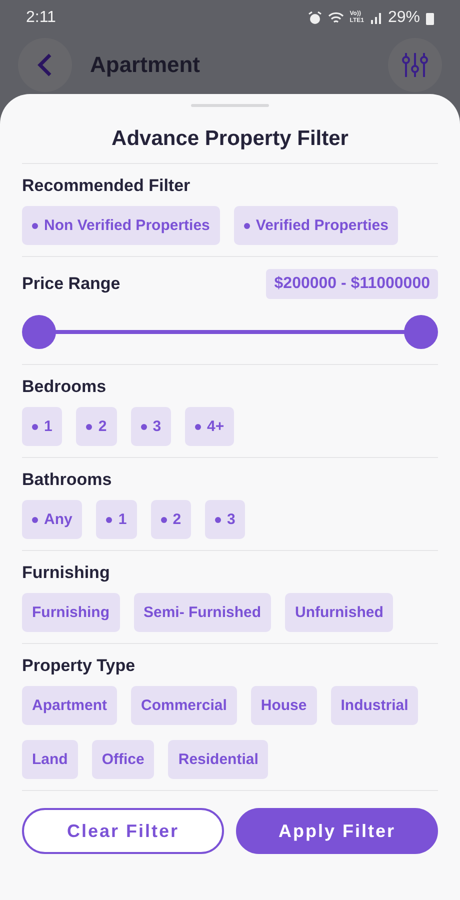 The width and height of the screenshot is (460, 900). I want to click on page-title: Apartment, so click(146, 65).